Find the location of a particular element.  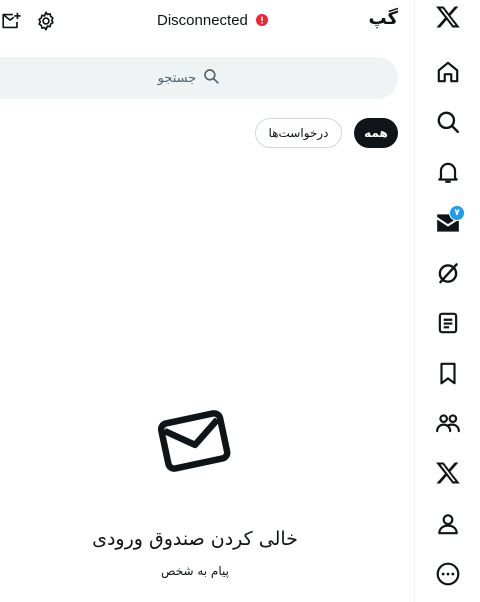

messages-badge: ۷ is located at coordinates (457, 213).